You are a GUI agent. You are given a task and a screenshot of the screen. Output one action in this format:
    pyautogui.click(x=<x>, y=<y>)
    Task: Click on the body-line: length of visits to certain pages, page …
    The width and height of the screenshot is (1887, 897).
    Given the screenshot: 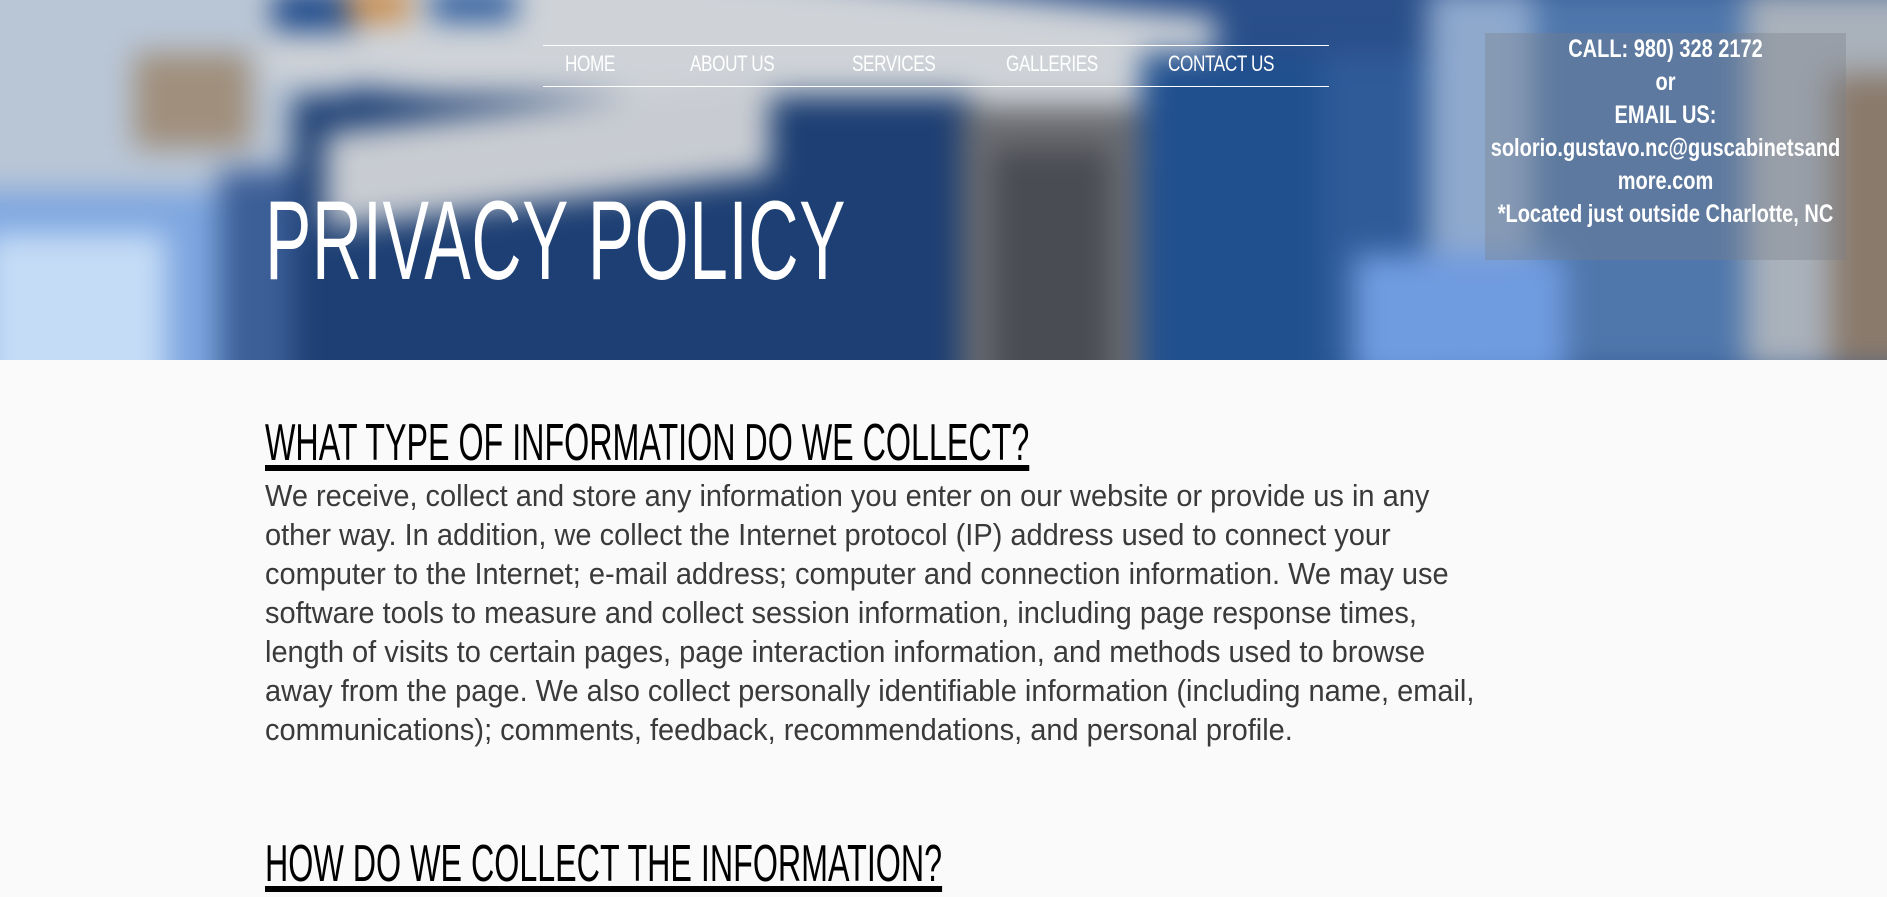 What is the action you would take?
    pyautogui.click(x=845, y=651)
    